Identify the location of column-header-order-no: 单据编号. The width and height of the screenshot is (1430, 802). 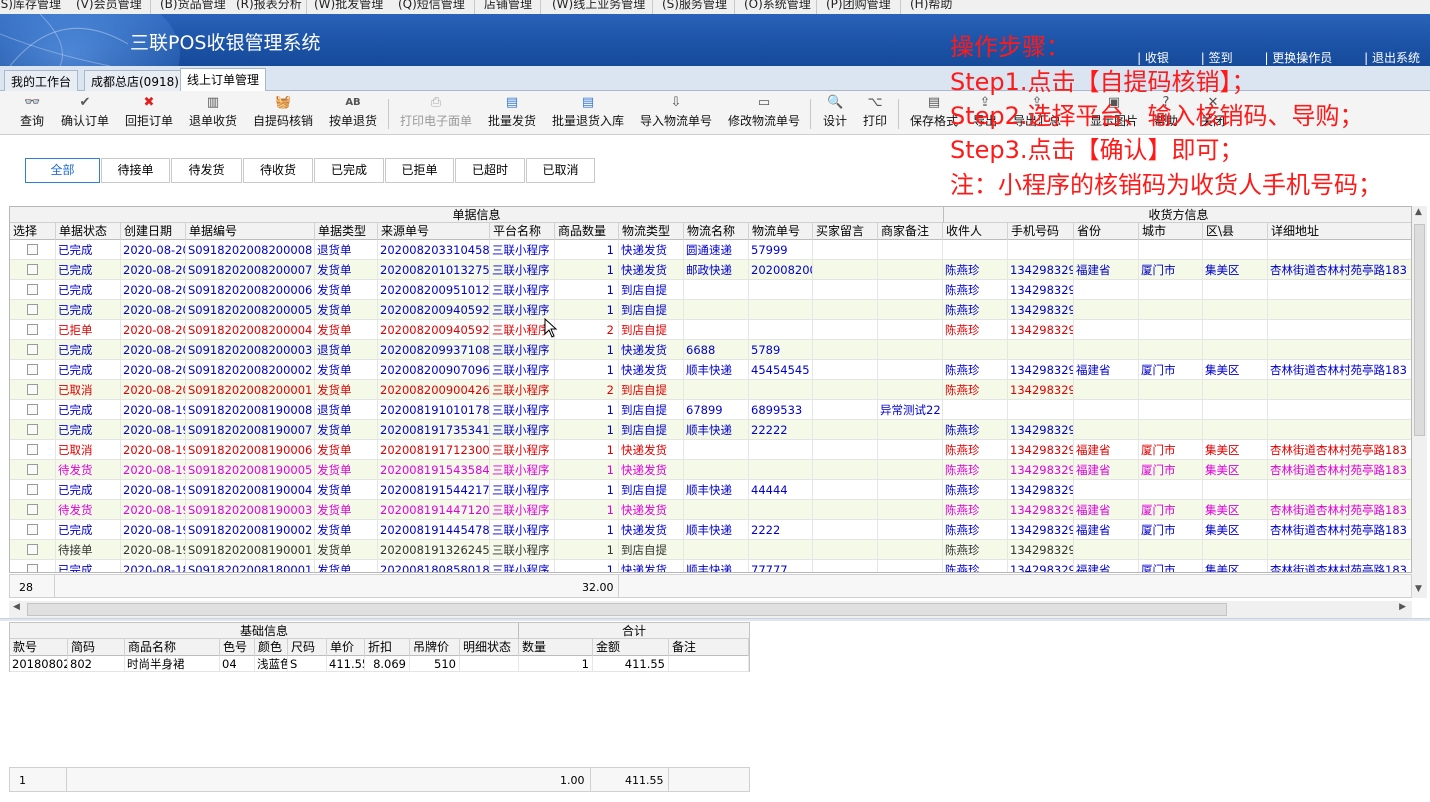
(250, 231).